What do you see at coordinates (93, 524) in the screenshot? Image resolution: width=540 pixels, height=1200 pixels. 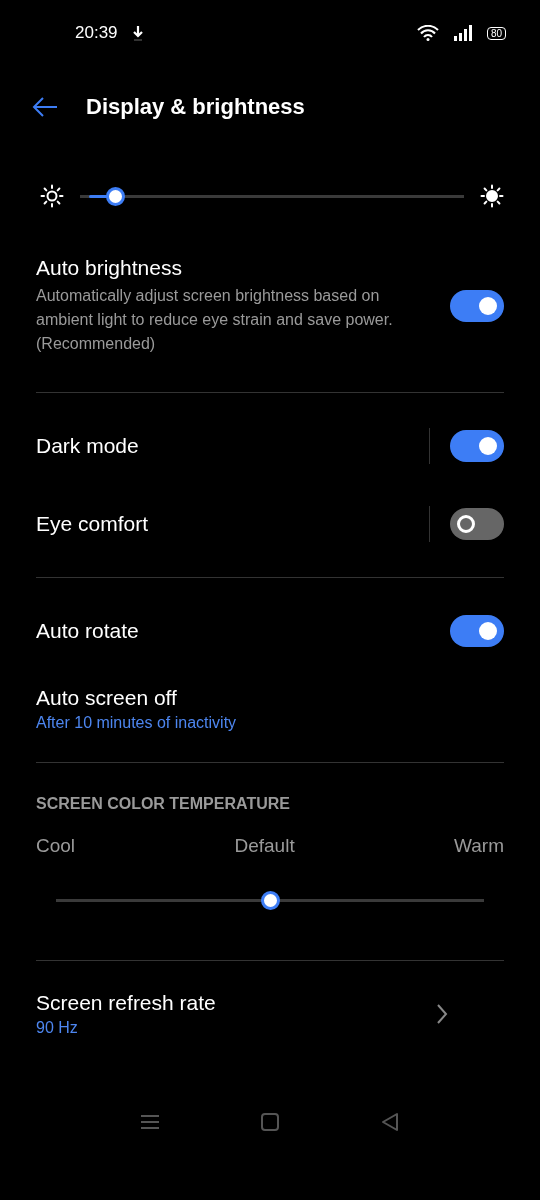 I see `setting-title: Eye comfort` at bounding box center [93, 524].